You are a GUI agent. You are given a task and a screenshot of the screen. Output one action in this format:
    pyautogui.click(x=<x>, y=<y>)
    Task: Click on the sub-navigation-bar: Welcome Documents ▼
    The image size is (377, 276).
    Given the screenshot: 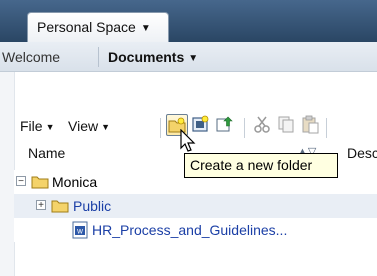 What is the action you would take?
    pyautogui.click(x=188, y=57)
    